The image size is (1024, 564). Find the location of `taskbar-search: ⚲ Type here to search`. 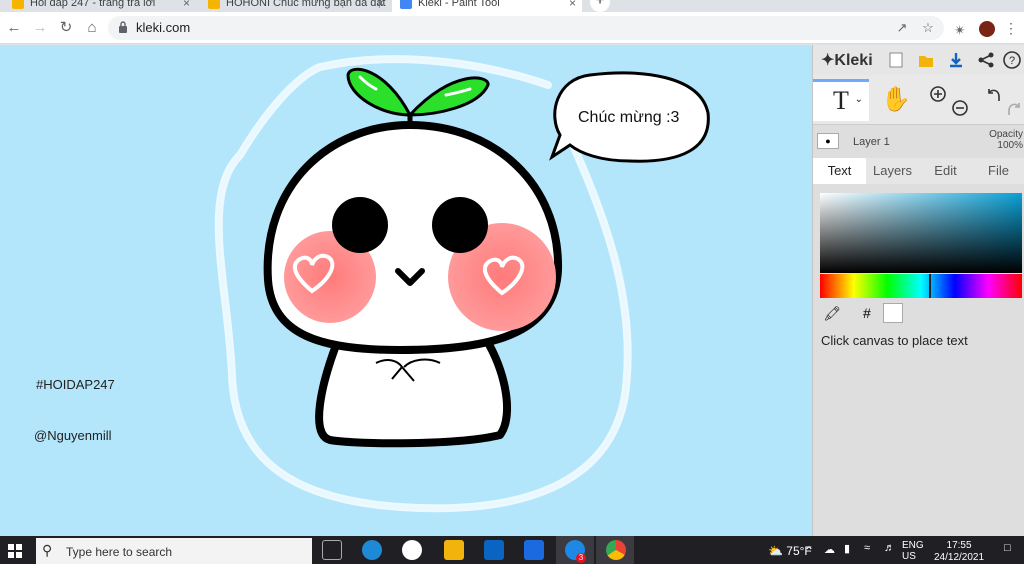

taskbar-search: ⚲ Type here to search is located at coordinates (174, 551).